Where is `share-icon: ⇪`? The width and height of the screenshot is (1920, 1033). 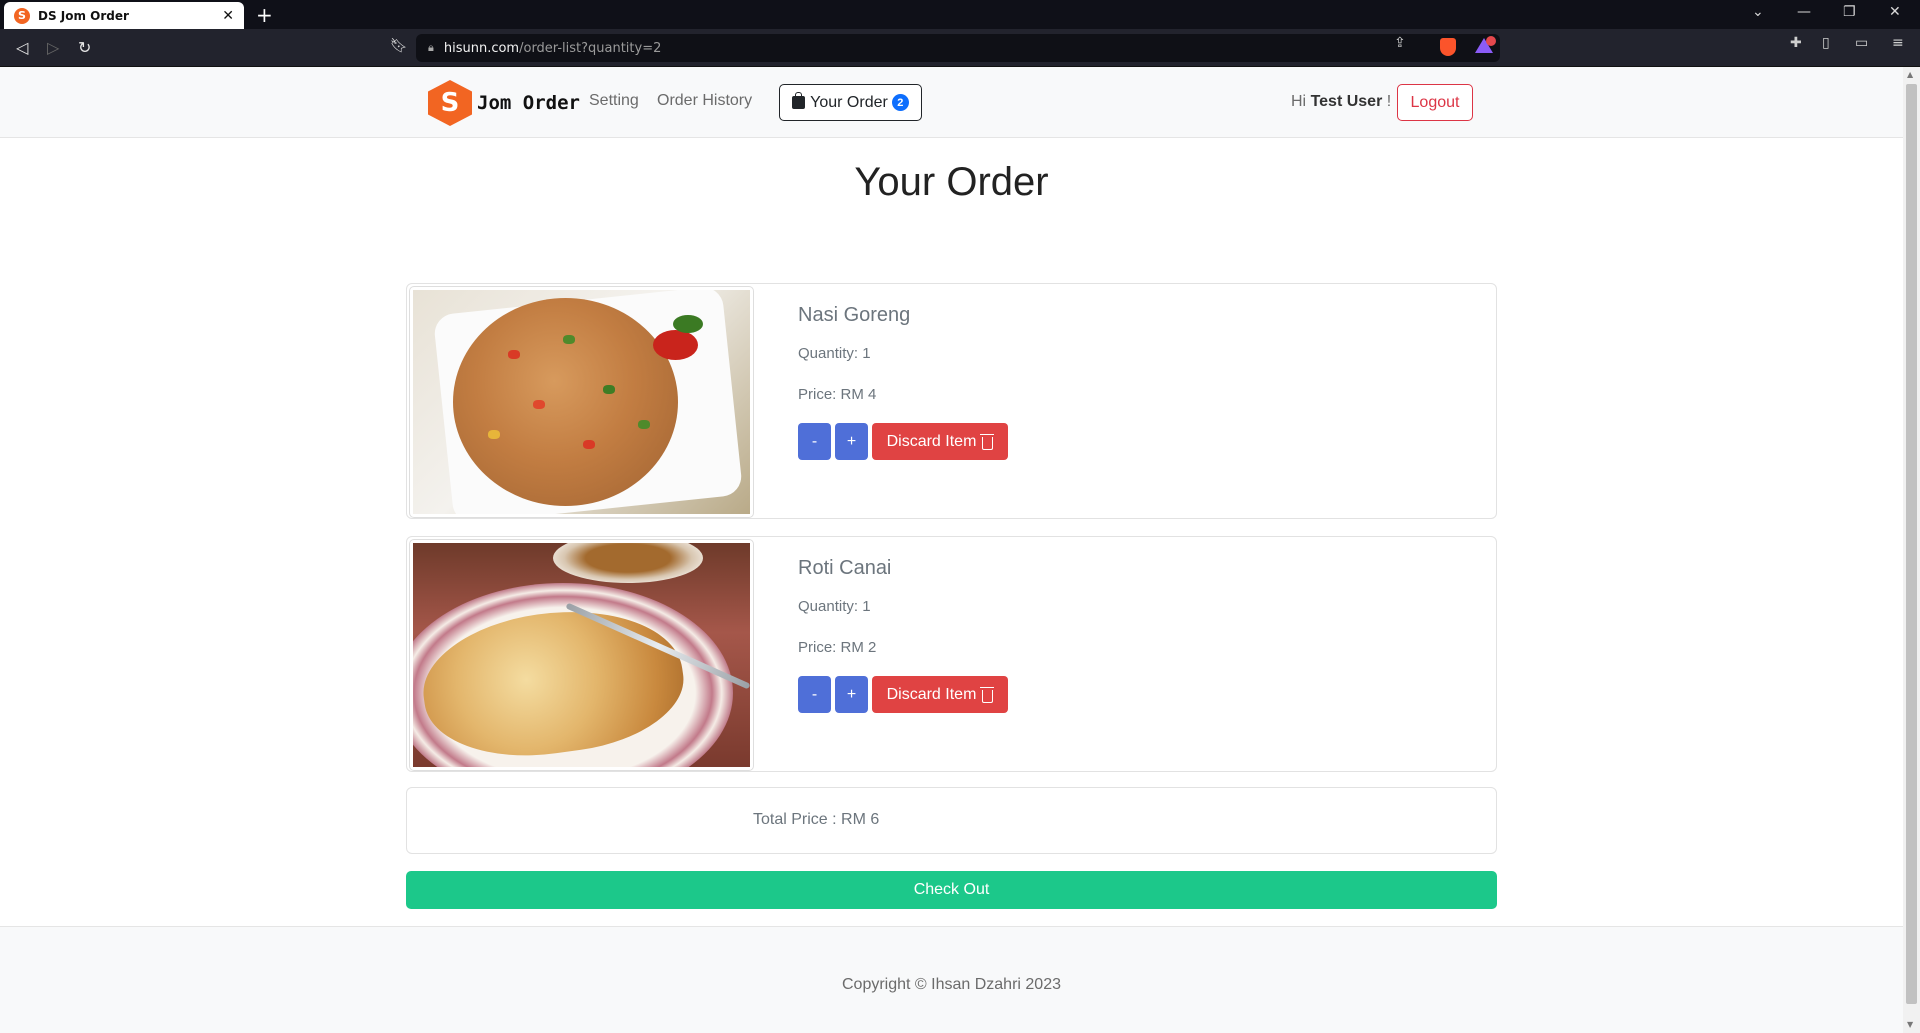
share-icon: ⇪ is located at coordinates (1400, 43).